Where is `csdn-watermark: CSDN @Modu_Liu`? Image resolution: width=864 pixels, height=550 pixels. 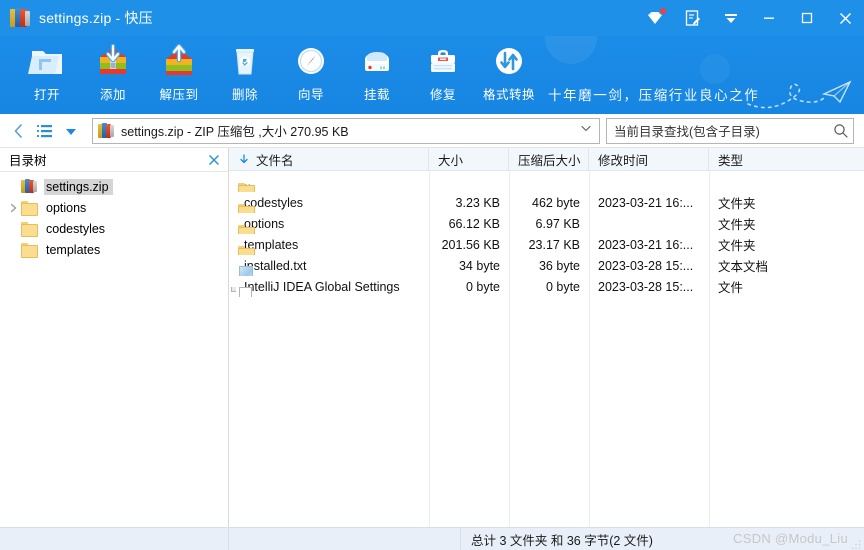
csdn-watermark: CSDN @Modu_Liu is located at coordinates (790, 538).